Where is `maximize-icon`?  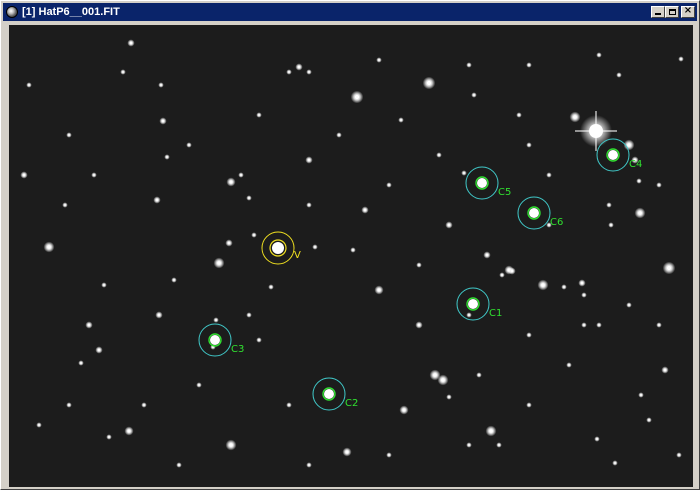
maximize-icon is located at coordinates (672, 12).